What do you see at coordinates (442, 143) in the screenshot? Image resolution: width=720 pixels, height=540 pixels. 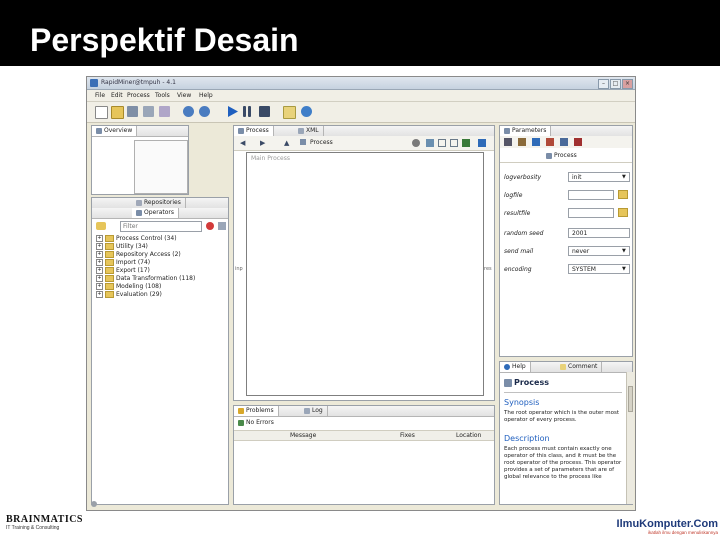 I see `grid-icon` at bounding box center [442, 143].